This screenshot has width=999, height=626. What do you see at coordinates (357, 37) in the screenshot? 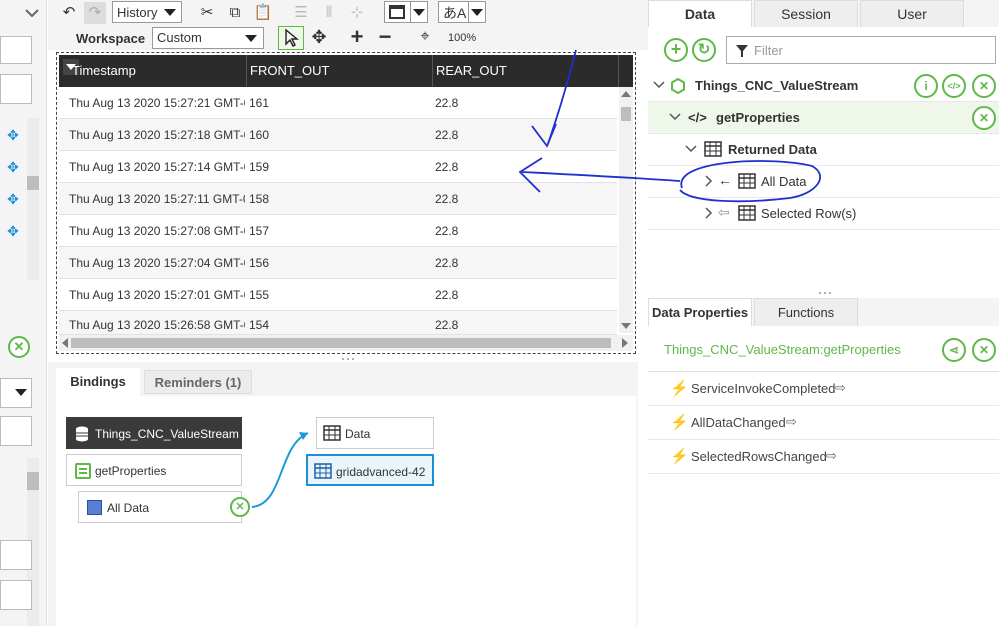
I see `zoom-in-icon: +` at bounding box center [357, 37].